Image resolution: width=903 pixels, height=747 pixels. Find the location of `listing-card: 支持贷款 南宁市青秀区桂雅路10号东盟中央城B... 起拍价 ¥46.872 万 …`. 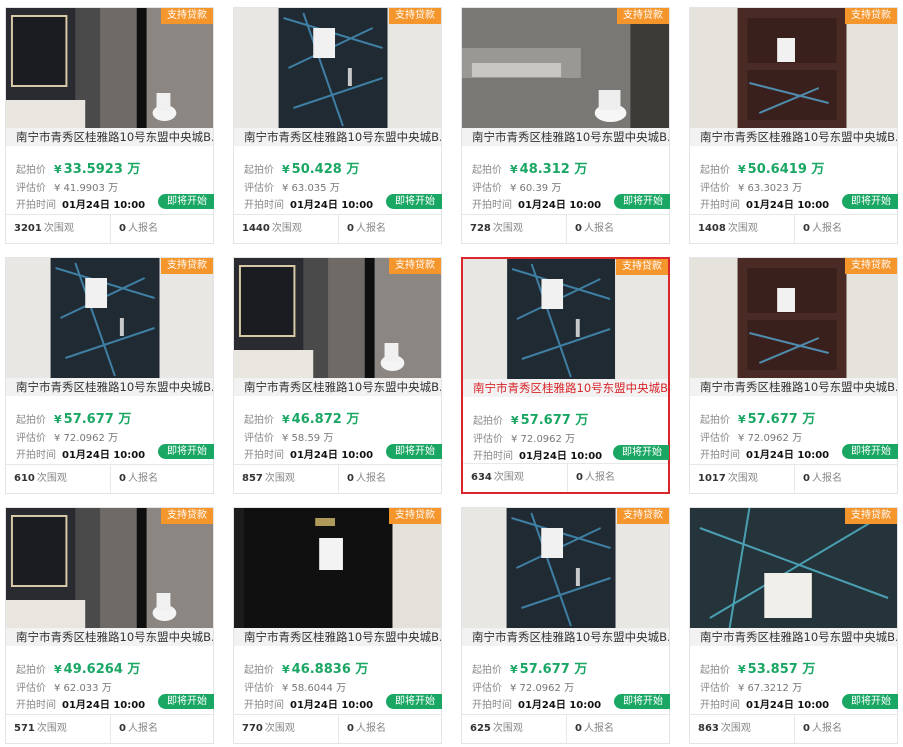

listing-card: 支持贷款 南宁市青秀区桂雅路10号东盟中央城B... 起拍价 ¥46.872 万 … is located at coordinates (337, 375).